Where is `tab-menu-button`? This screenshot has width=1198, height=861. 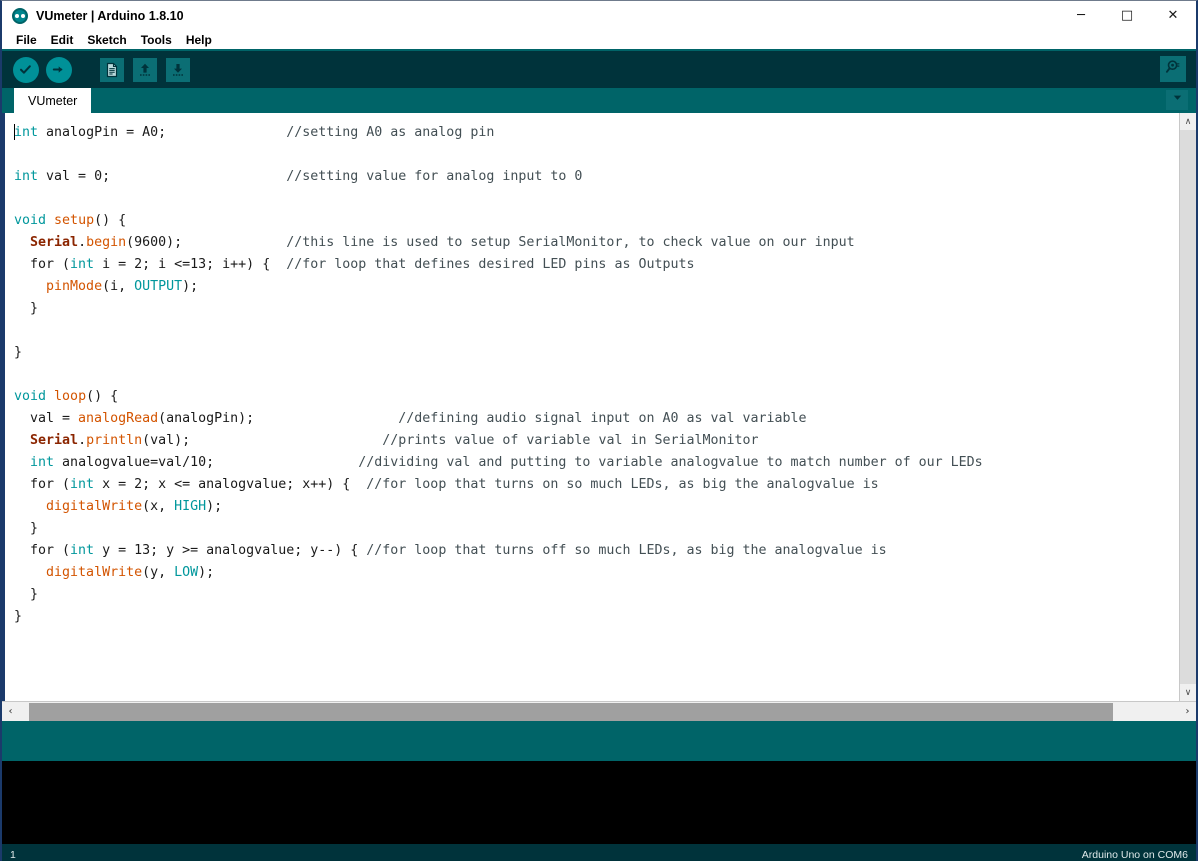
tab-menu-button is located at coordinates (1177, 100).